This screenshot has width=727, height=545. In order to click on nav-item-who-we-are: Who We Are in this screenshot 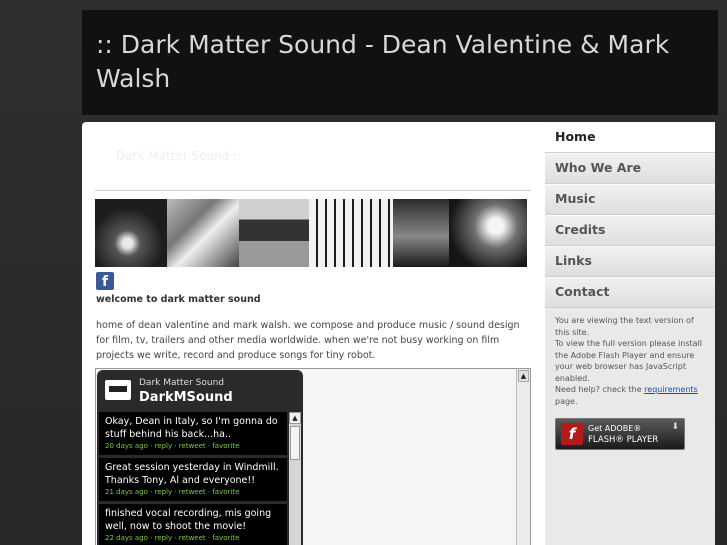, I will do `click(630, 168)`.